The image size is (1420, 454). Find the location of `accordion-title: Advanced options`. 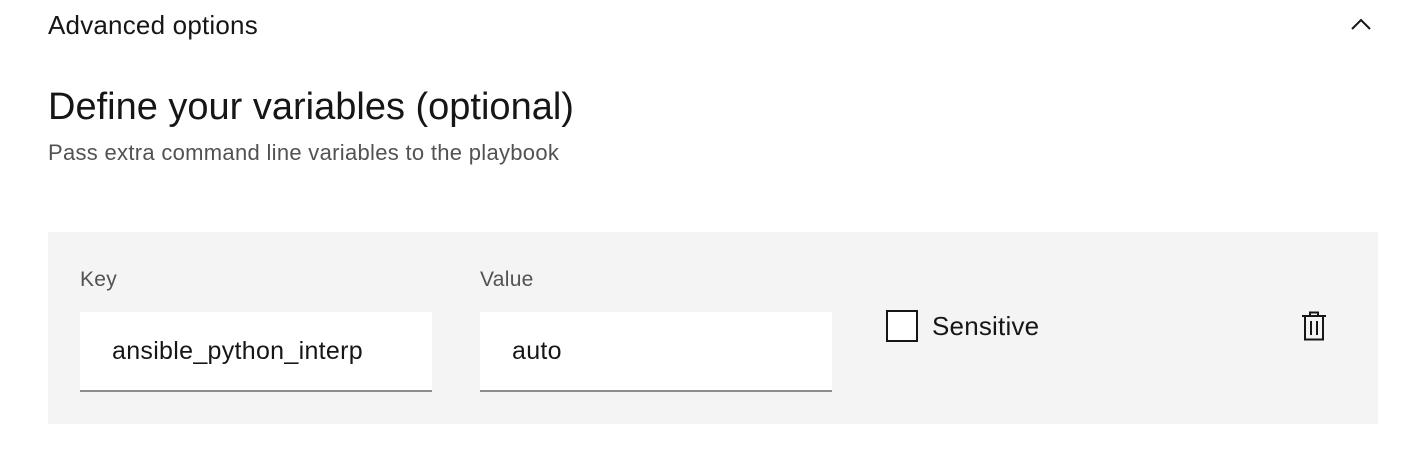

accordion-title: Advanced options is located at coordinates (153, 24).